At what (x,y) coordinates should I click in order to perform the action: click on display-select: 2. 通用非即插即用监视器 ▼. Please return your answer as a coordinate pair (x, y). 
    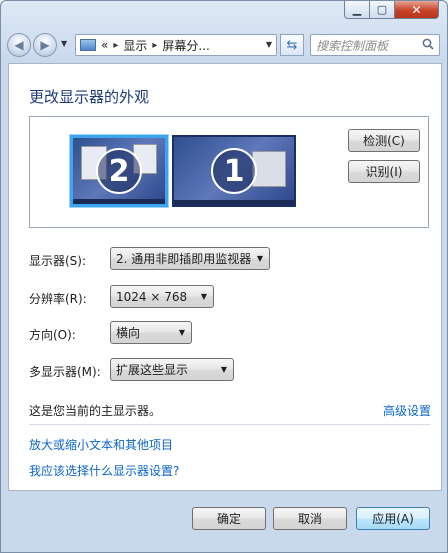
    Looking at the image, I should click on (190, 258).